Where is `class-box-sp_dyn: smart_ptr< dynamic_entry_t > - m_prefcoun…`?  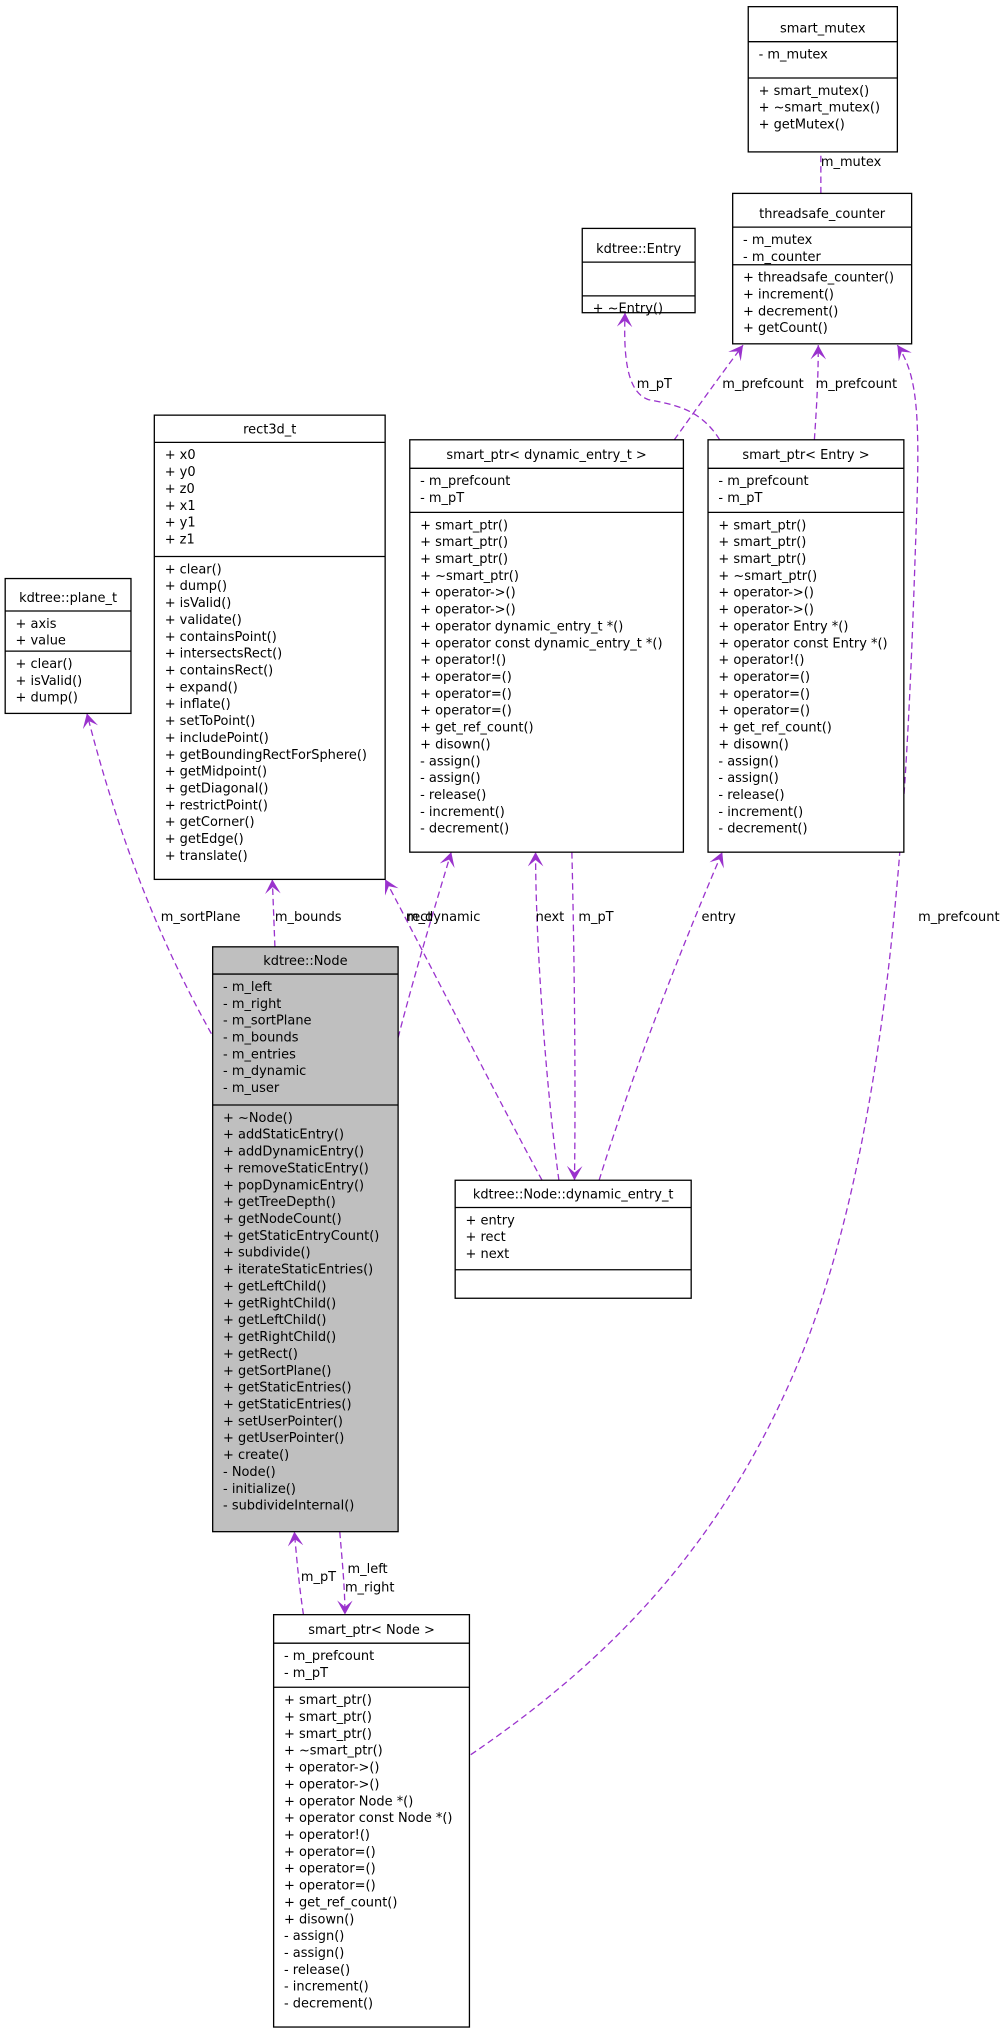
class-box-sp_dyn: smart_ptr< dynamic_entry_t > - m_prefcoun… is located at coordinates (547, 646).